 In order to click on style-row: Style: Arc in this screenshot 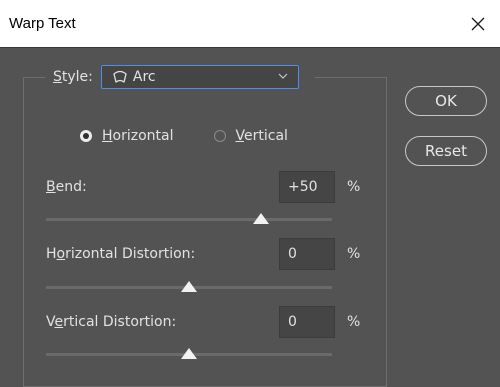, I will do `click(180, 77)`.